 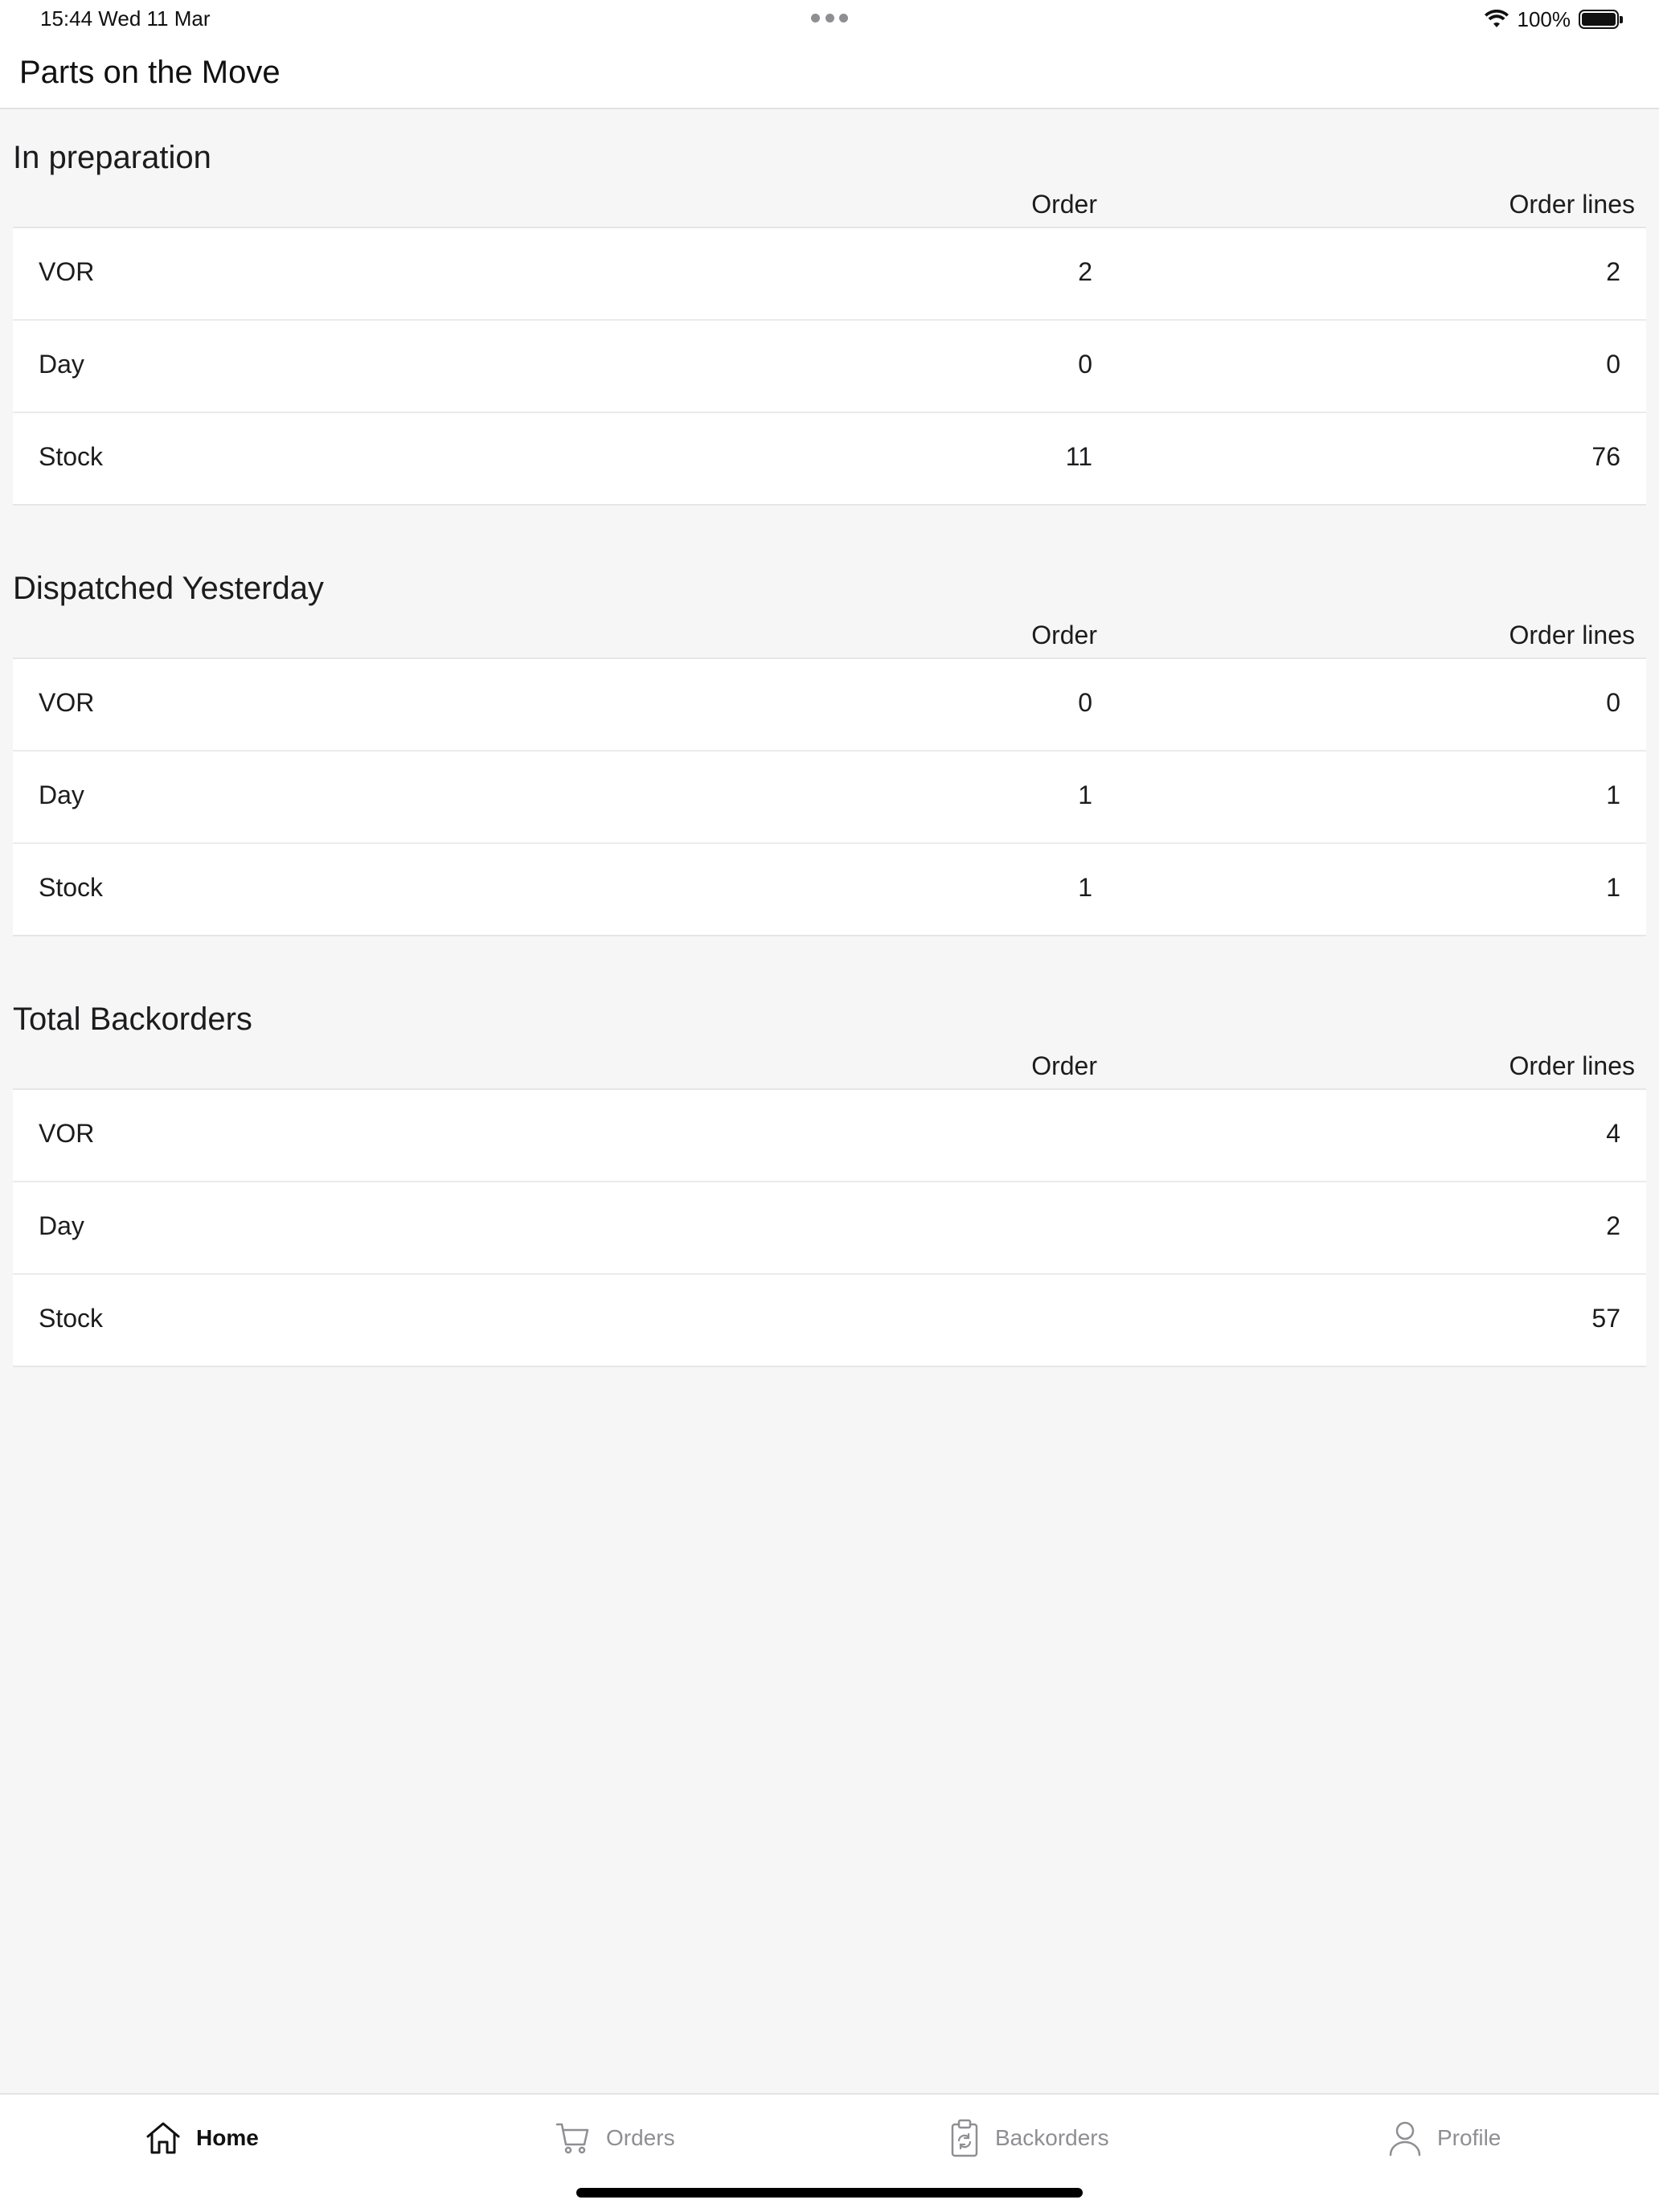 What do you see at coordinates (1613, 1133) in the screenshot?
I see `row-order-lines-count: 4` at bounding box center [1613, 1133].